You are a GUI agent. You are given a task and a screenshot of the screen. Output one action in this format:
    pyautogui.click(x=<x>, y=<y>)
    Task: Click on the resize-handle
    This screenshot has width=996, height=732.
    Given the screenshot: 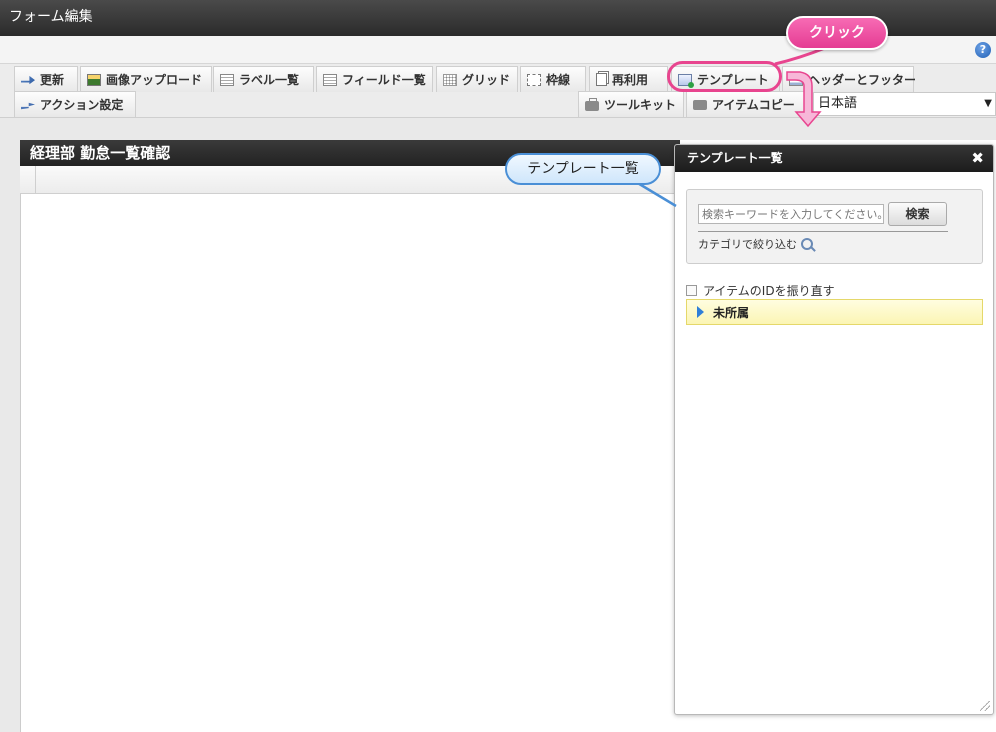 What is the action you would take?
    pyautogui.click(x=985, y=706)
    